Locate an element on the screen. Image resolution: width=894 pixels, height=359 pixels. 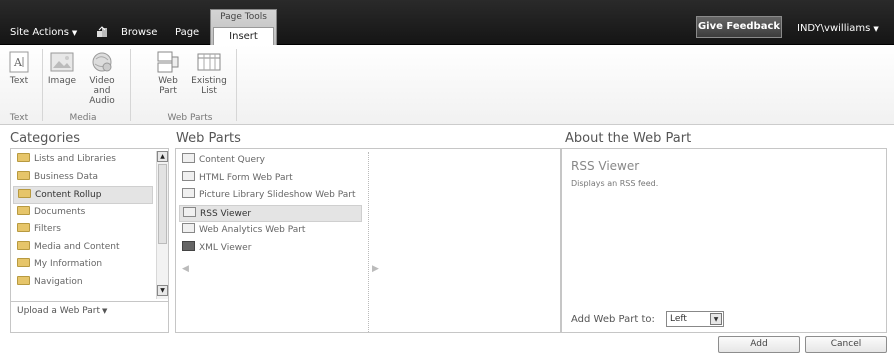
site-actions-label: Site Actions is located at coordinates (39, 32).